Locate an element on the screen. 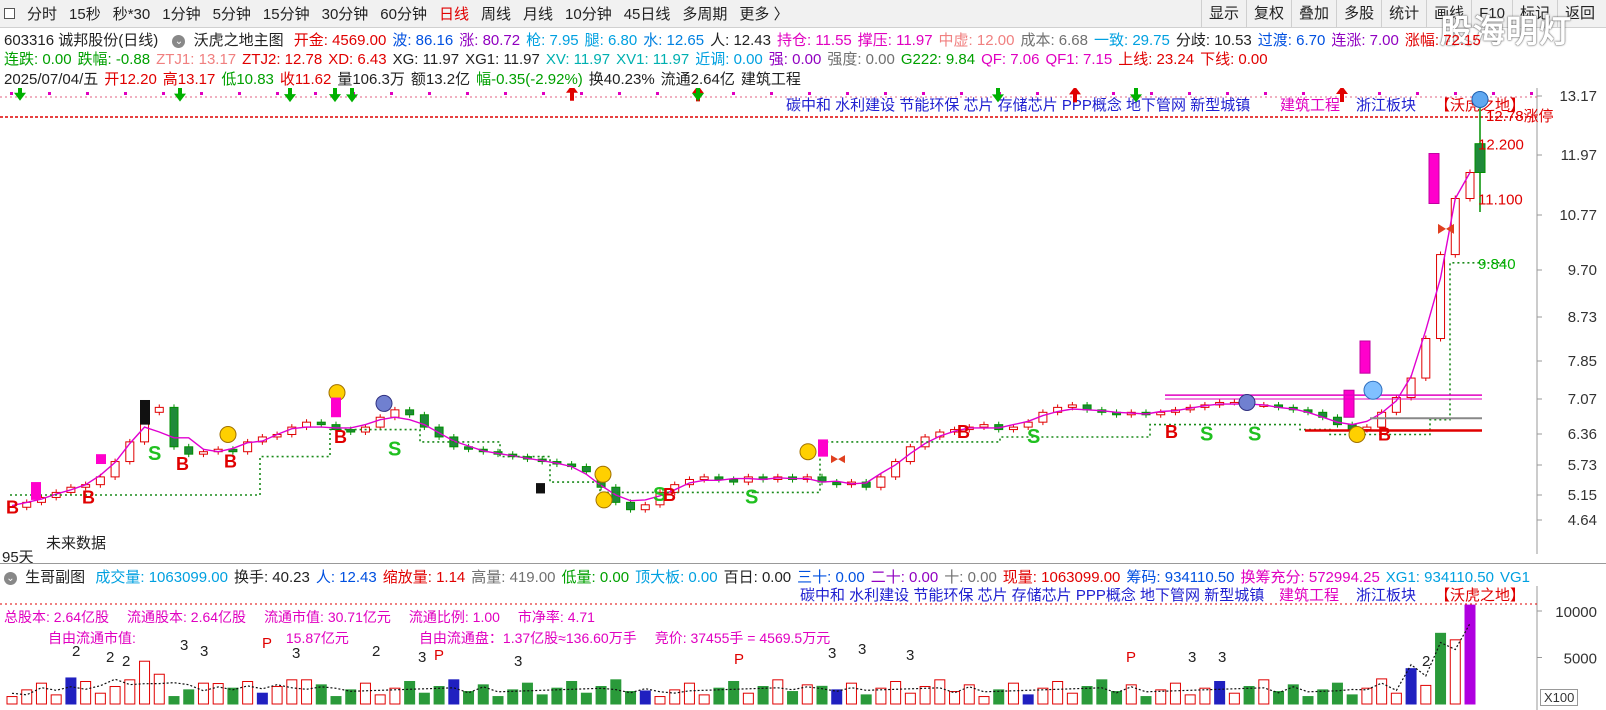  toolbar-action-6: F10 is located at coordinates (1491, 13).